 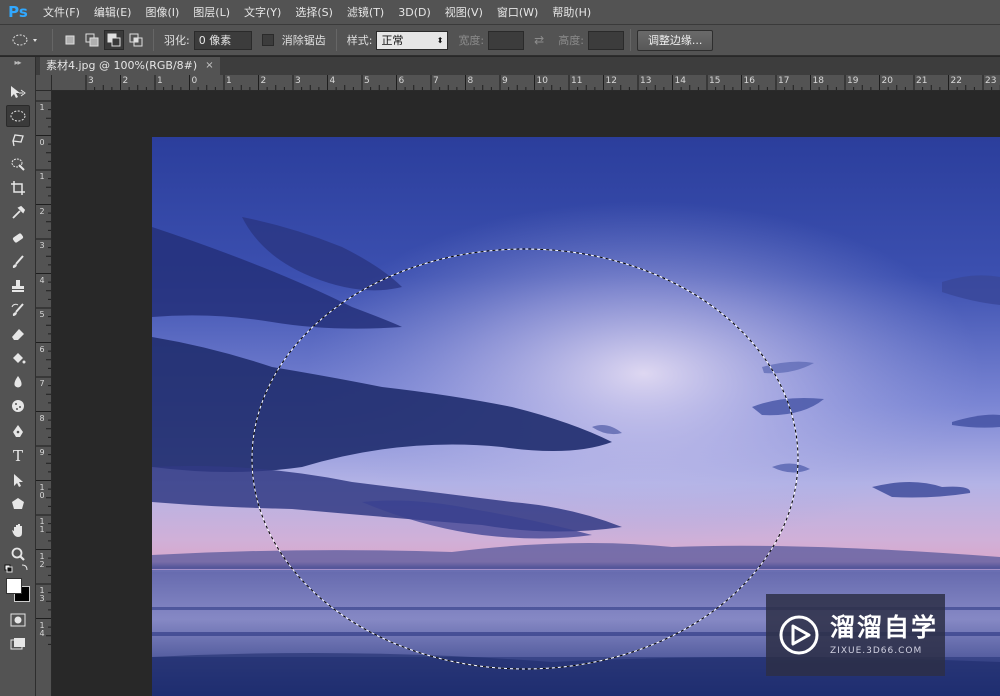 What do you see at coordinates (42, 452) in the screenshot?
I see `ruler-label: 9` at bounding box center [42, 452].